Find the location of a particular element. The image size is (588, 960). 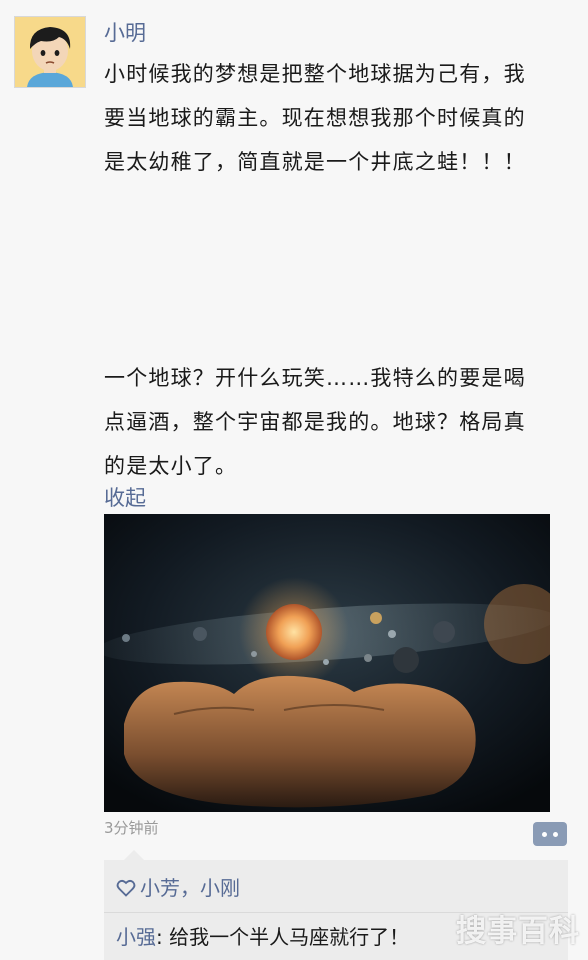

collapse-link: 收起 is located at coordinates (125, 498).